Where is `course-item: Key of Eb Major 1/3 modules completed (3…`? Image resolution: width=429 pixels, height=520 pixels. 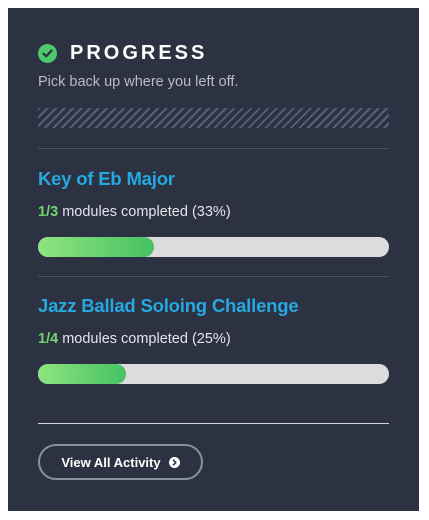
course-item: Key of Eb Major 1/3 modules completed (3… is located at coordinates (213, 212).